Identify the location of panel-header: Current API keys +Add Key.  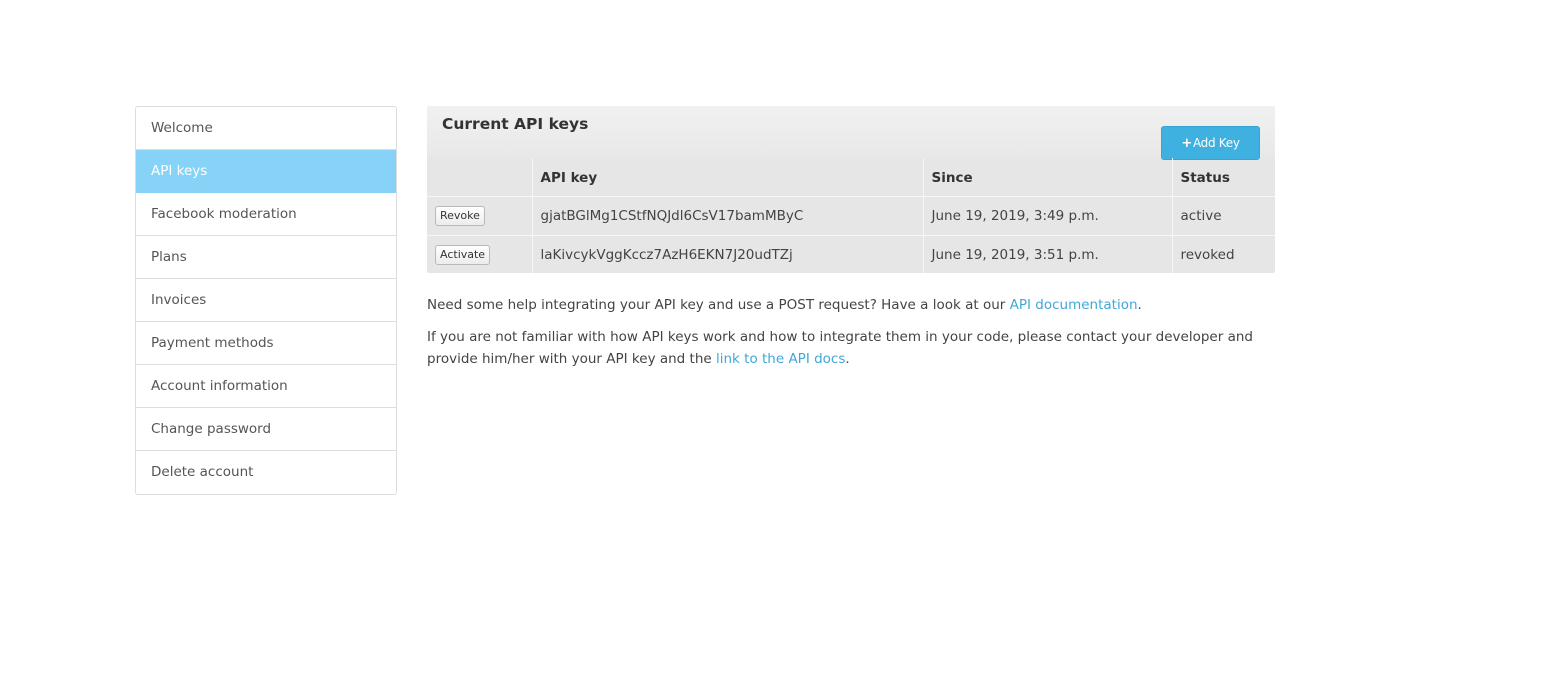
(851, 133).